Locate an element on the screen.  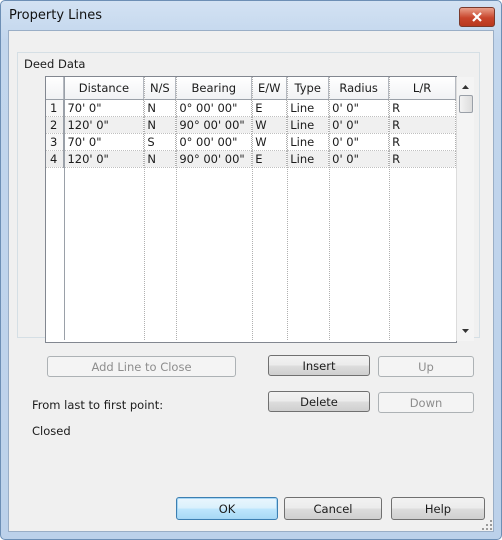
column-header-type: Type is located at coordinates (308, 88).